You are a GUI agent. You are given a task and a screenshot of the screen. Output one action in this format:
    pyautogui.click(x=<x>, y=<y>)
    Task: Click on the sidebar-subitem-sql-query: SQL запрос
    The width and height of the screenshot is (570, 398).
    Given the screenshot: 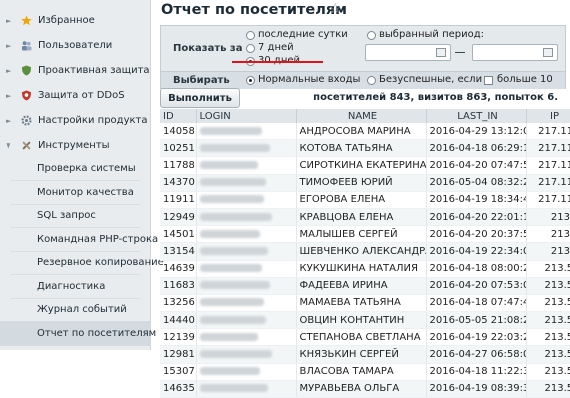 What is the action you would take?
    pyautogui.click(x=75, y=215)
    